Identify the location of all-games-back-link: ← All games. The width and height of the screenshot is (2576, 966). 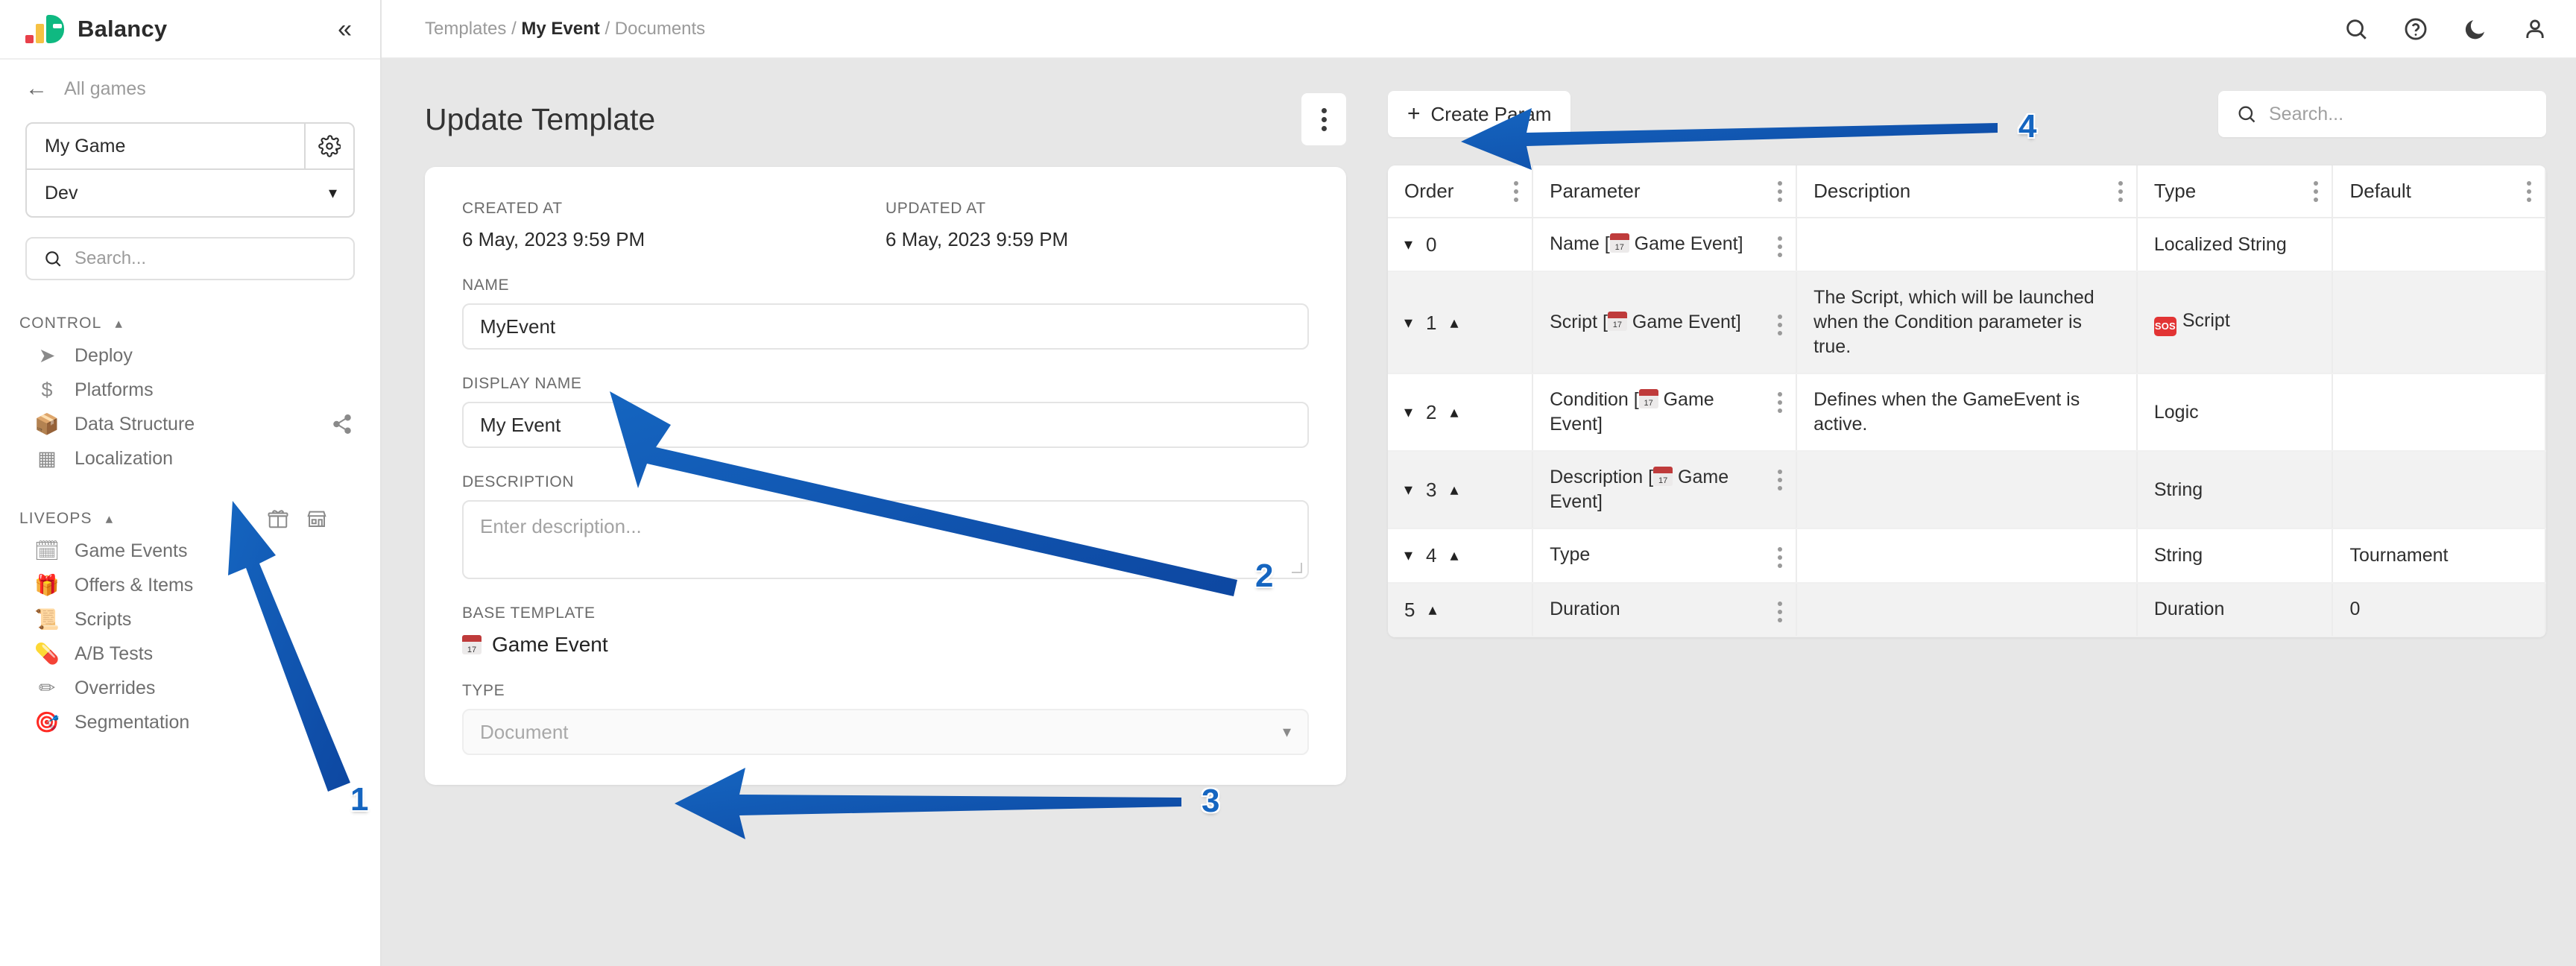
(190, 89).